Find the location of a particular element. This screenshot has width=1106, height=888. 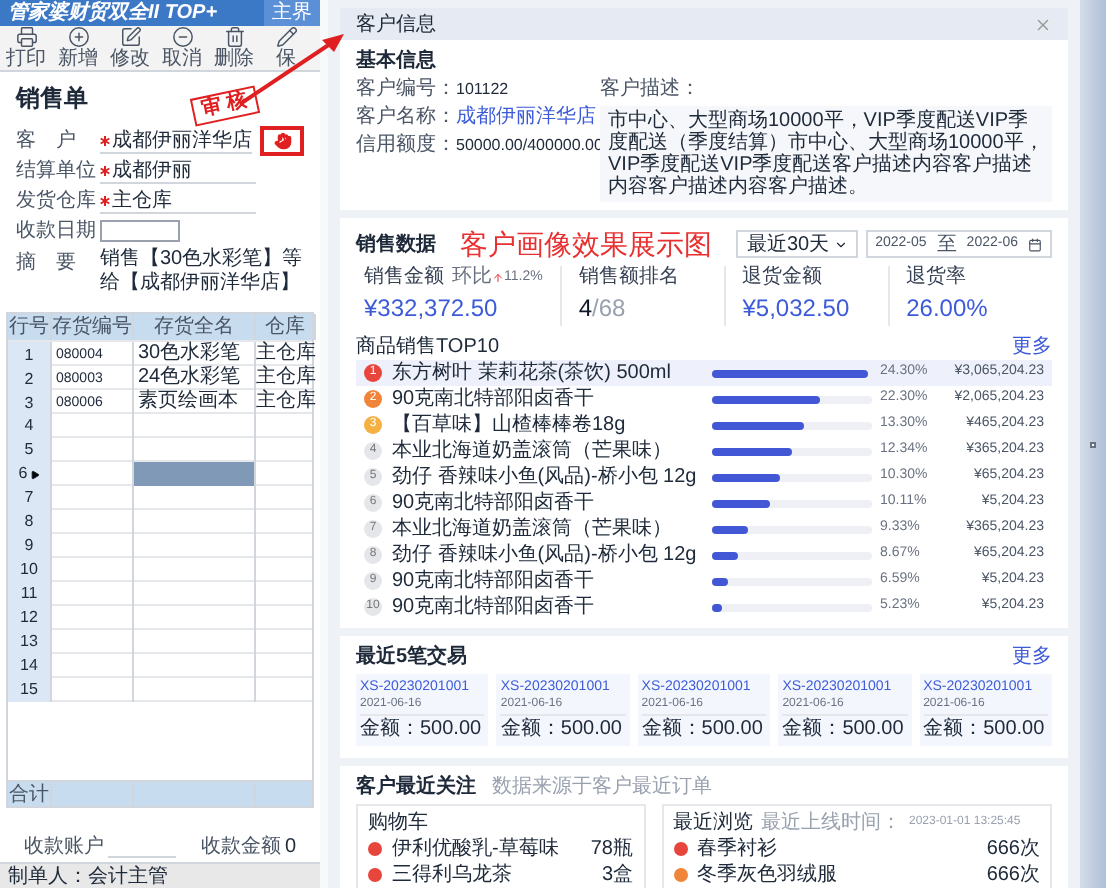

table-row: 5 is located at coordinates (160, 448).